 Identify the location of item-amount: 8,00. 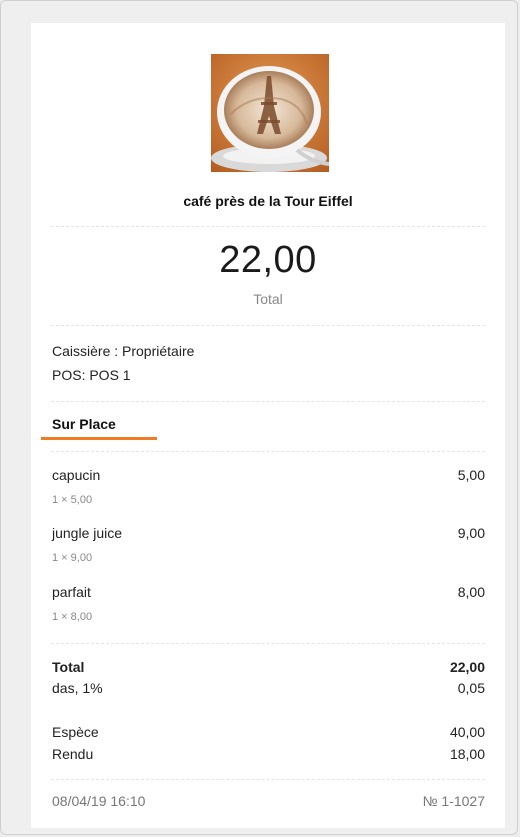
(471, 592).